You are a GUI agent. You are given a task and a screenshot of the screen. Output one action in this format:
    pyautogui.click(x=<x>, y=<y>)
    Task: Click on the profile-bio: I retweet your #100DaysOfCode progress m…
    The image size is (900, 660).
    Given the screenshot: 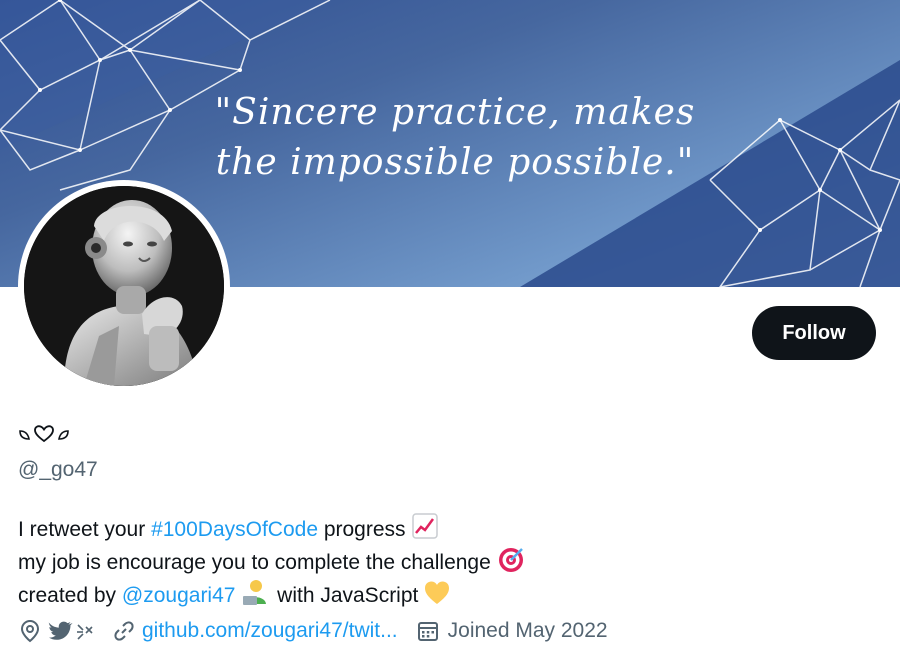 What is the action you would take?
    pyautogui.click(x=271, y=561)
    